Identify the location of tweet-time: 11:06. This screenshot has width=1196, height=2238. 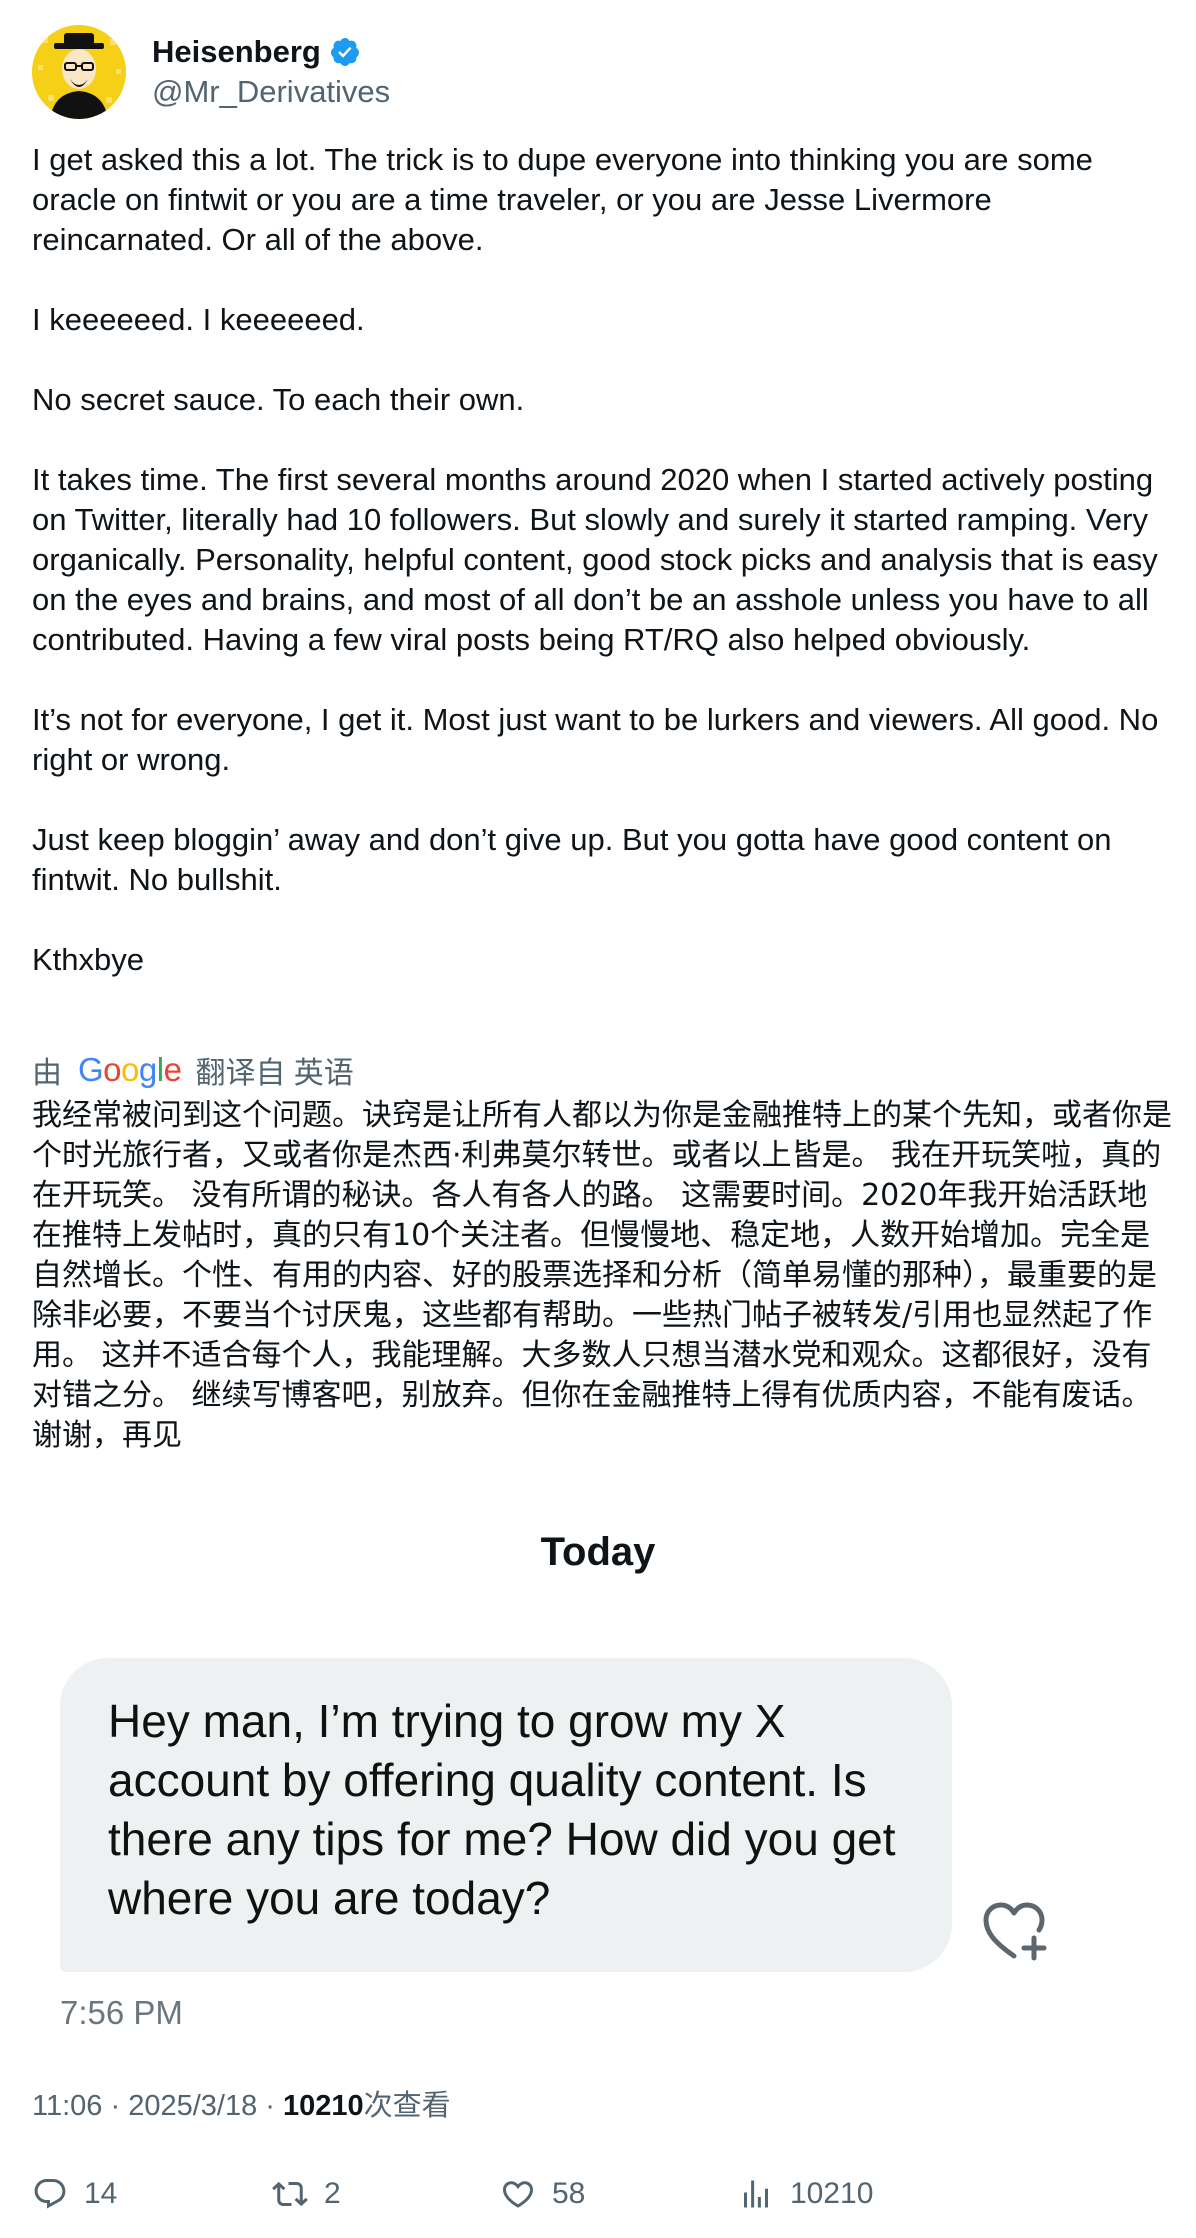
(67, 2106).